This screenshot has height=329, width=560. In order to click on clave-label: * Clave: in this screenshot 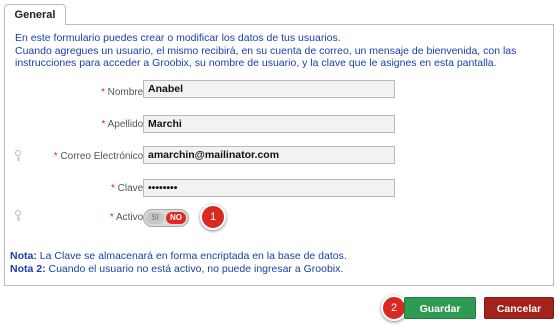, I will do `click(128, 188)`.